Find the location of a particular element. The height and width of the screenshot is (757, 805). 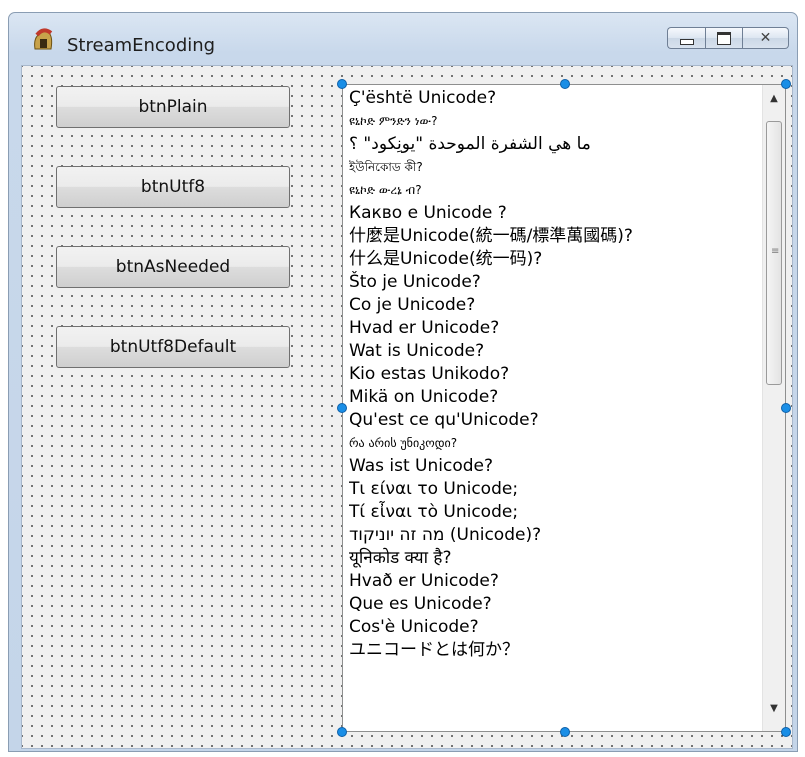

memo-line: Τι είναι το Unicode; is located at coordinates (434, 489).